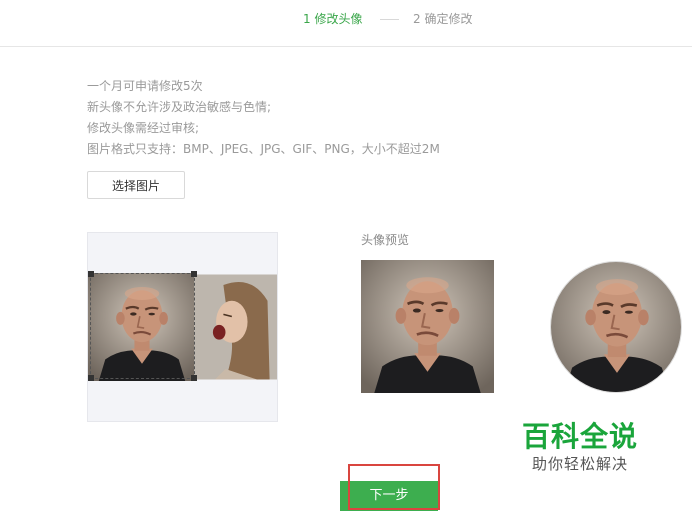 The image size is (692, 511). Describe the element at coordinates (394, 487) in the screenshot. I see `highlight-box` at that location.